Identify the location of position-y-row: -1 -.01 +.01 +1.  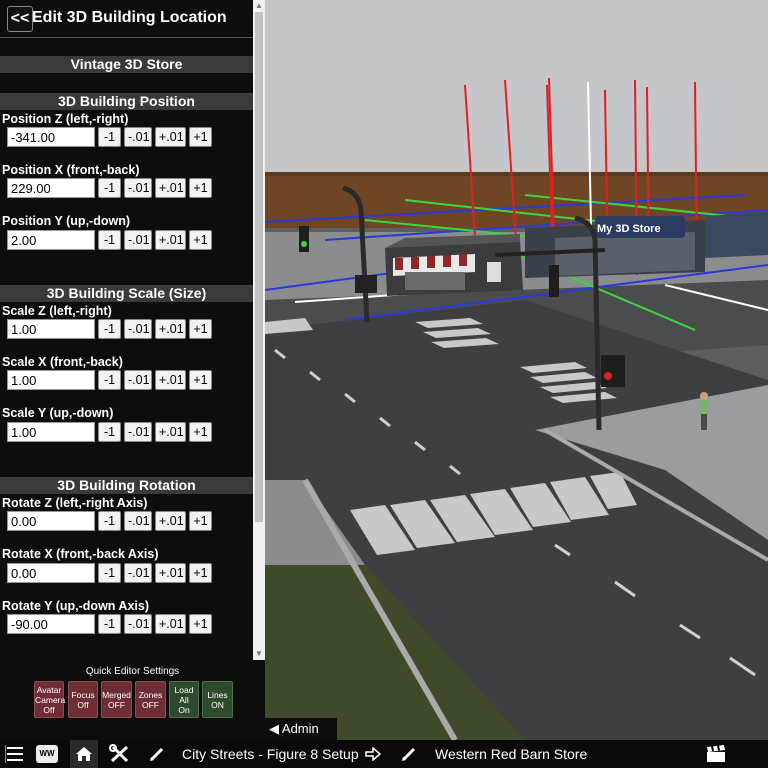
(109, 240).